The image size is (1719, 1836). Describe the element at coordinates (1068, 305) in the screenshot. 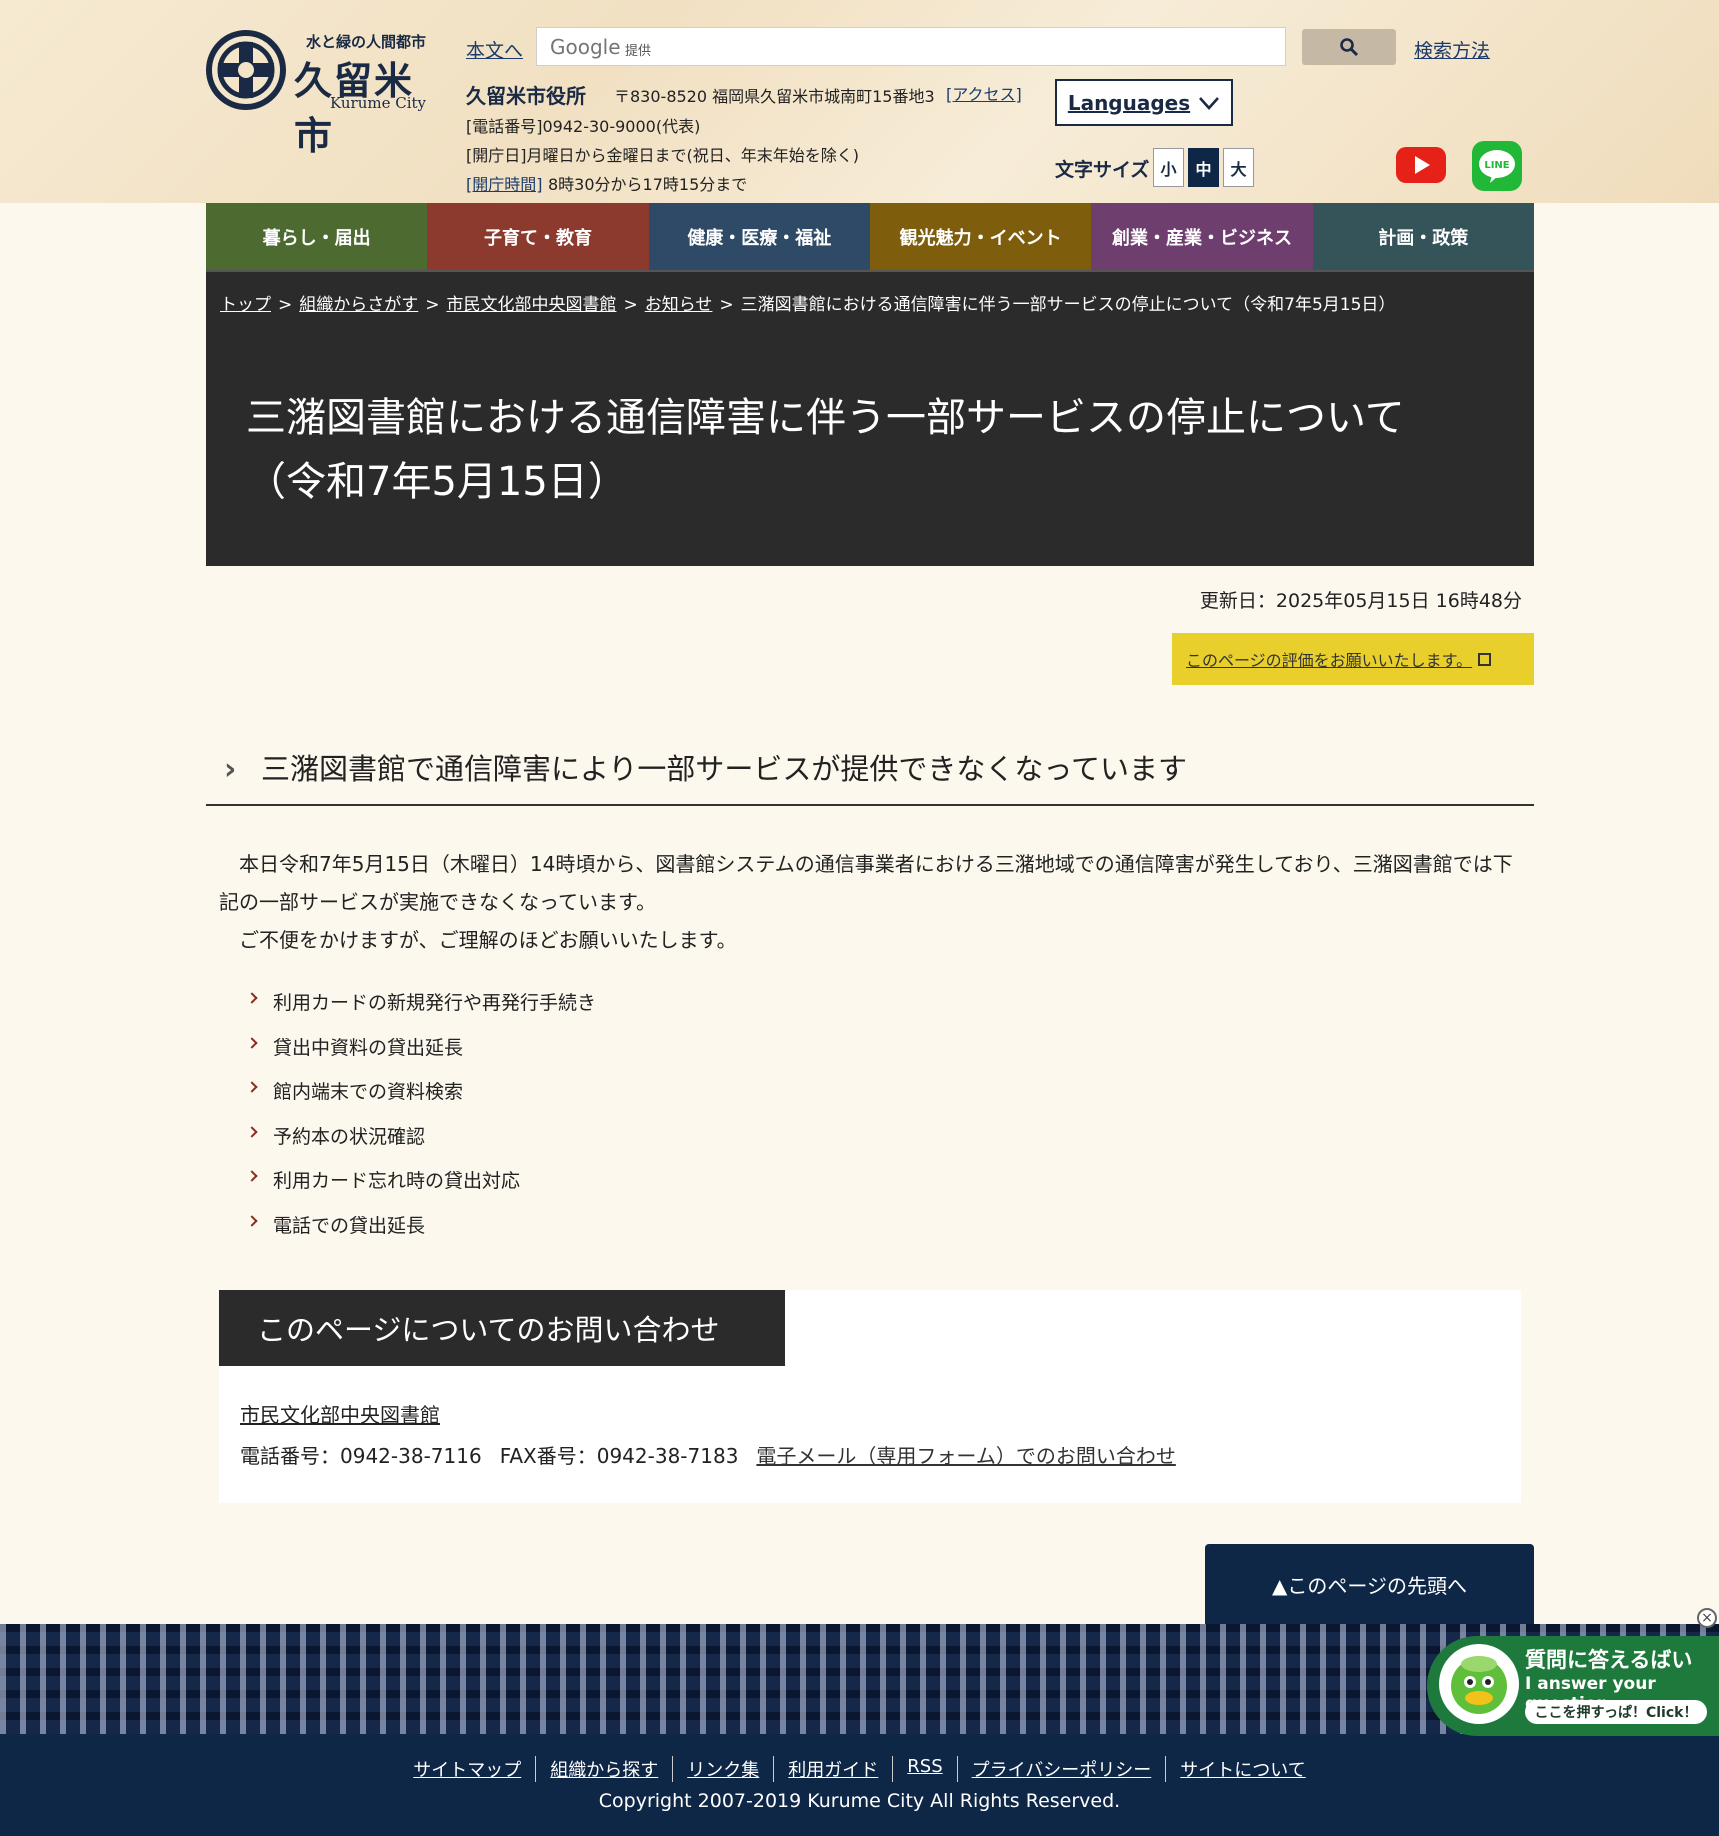

I see `breadcrumb-current: 三潴図書館における通信障害に伴う一部サービスの停止について（令和7年5月15日）` at that location.